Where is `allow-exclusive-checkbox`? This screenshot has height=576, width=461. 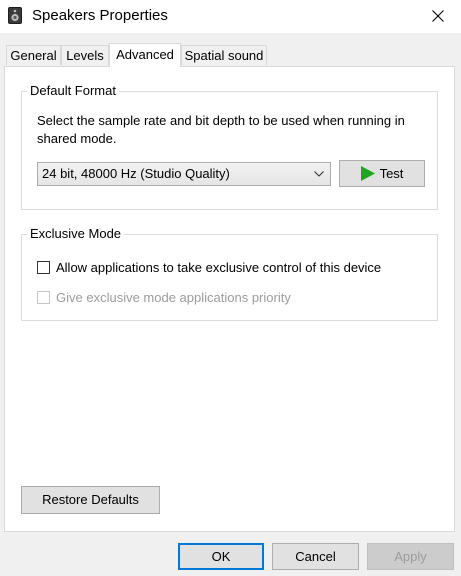 allow-exclusive-checkbox is located at coordinates (43, 267).